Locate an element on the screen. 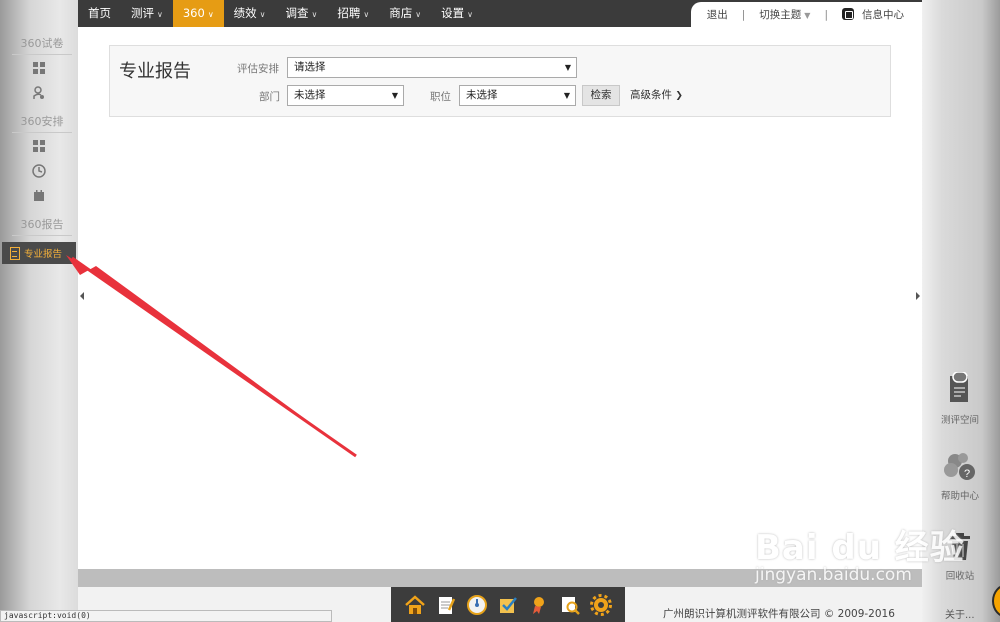 This screenshot has width=1000, height=622. advanced-conditions-link: 高级条件 ❯ is located at coordinates (656, 94).